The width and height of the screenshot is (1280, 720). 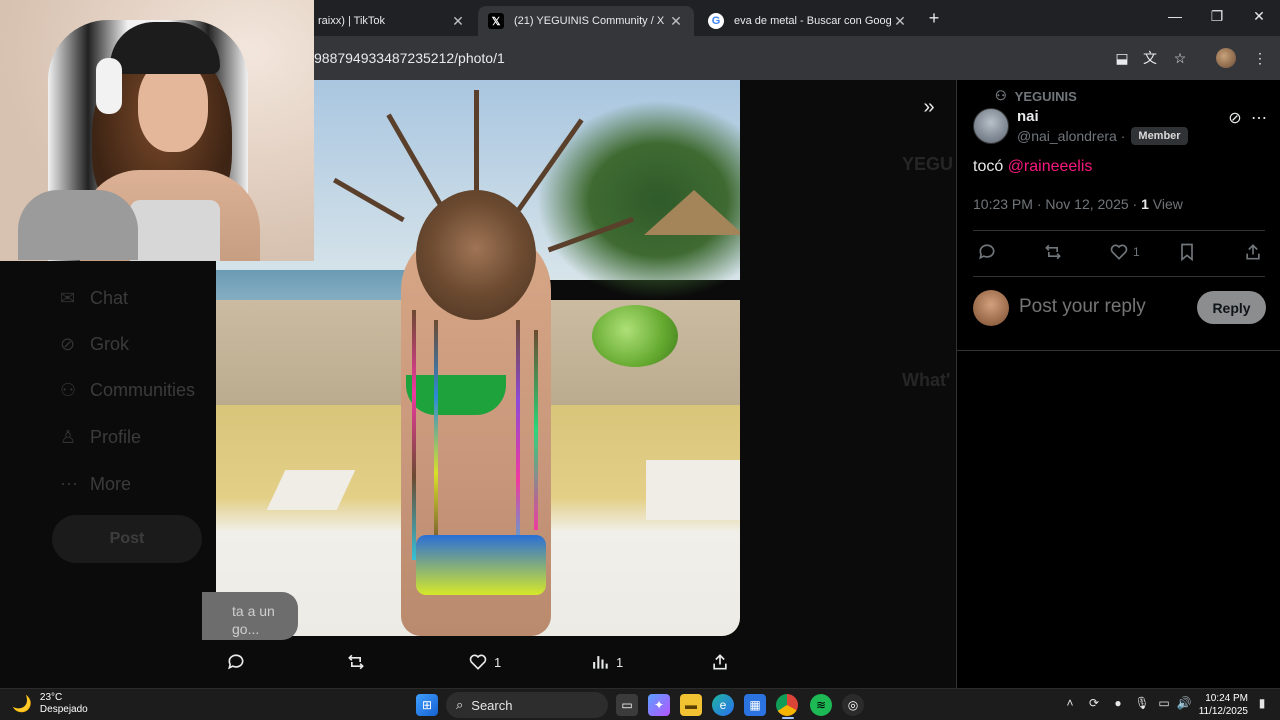 What do you see at coordinates (853, 705) in the screenshot?
I see `obs-icon: ◎` at bounding box center [853, 705].